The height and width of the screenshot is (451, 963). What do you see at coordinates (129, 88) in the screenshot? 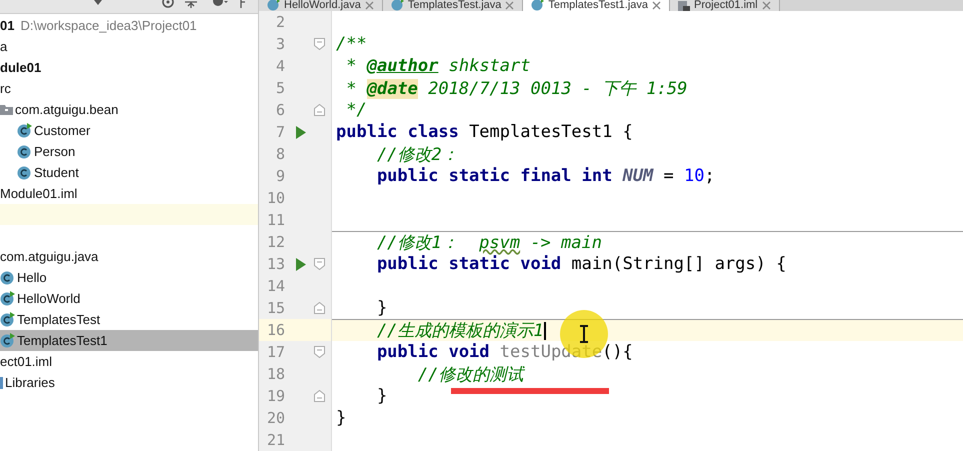
I see `tree-item: rc` at bounding box center [129, 88].